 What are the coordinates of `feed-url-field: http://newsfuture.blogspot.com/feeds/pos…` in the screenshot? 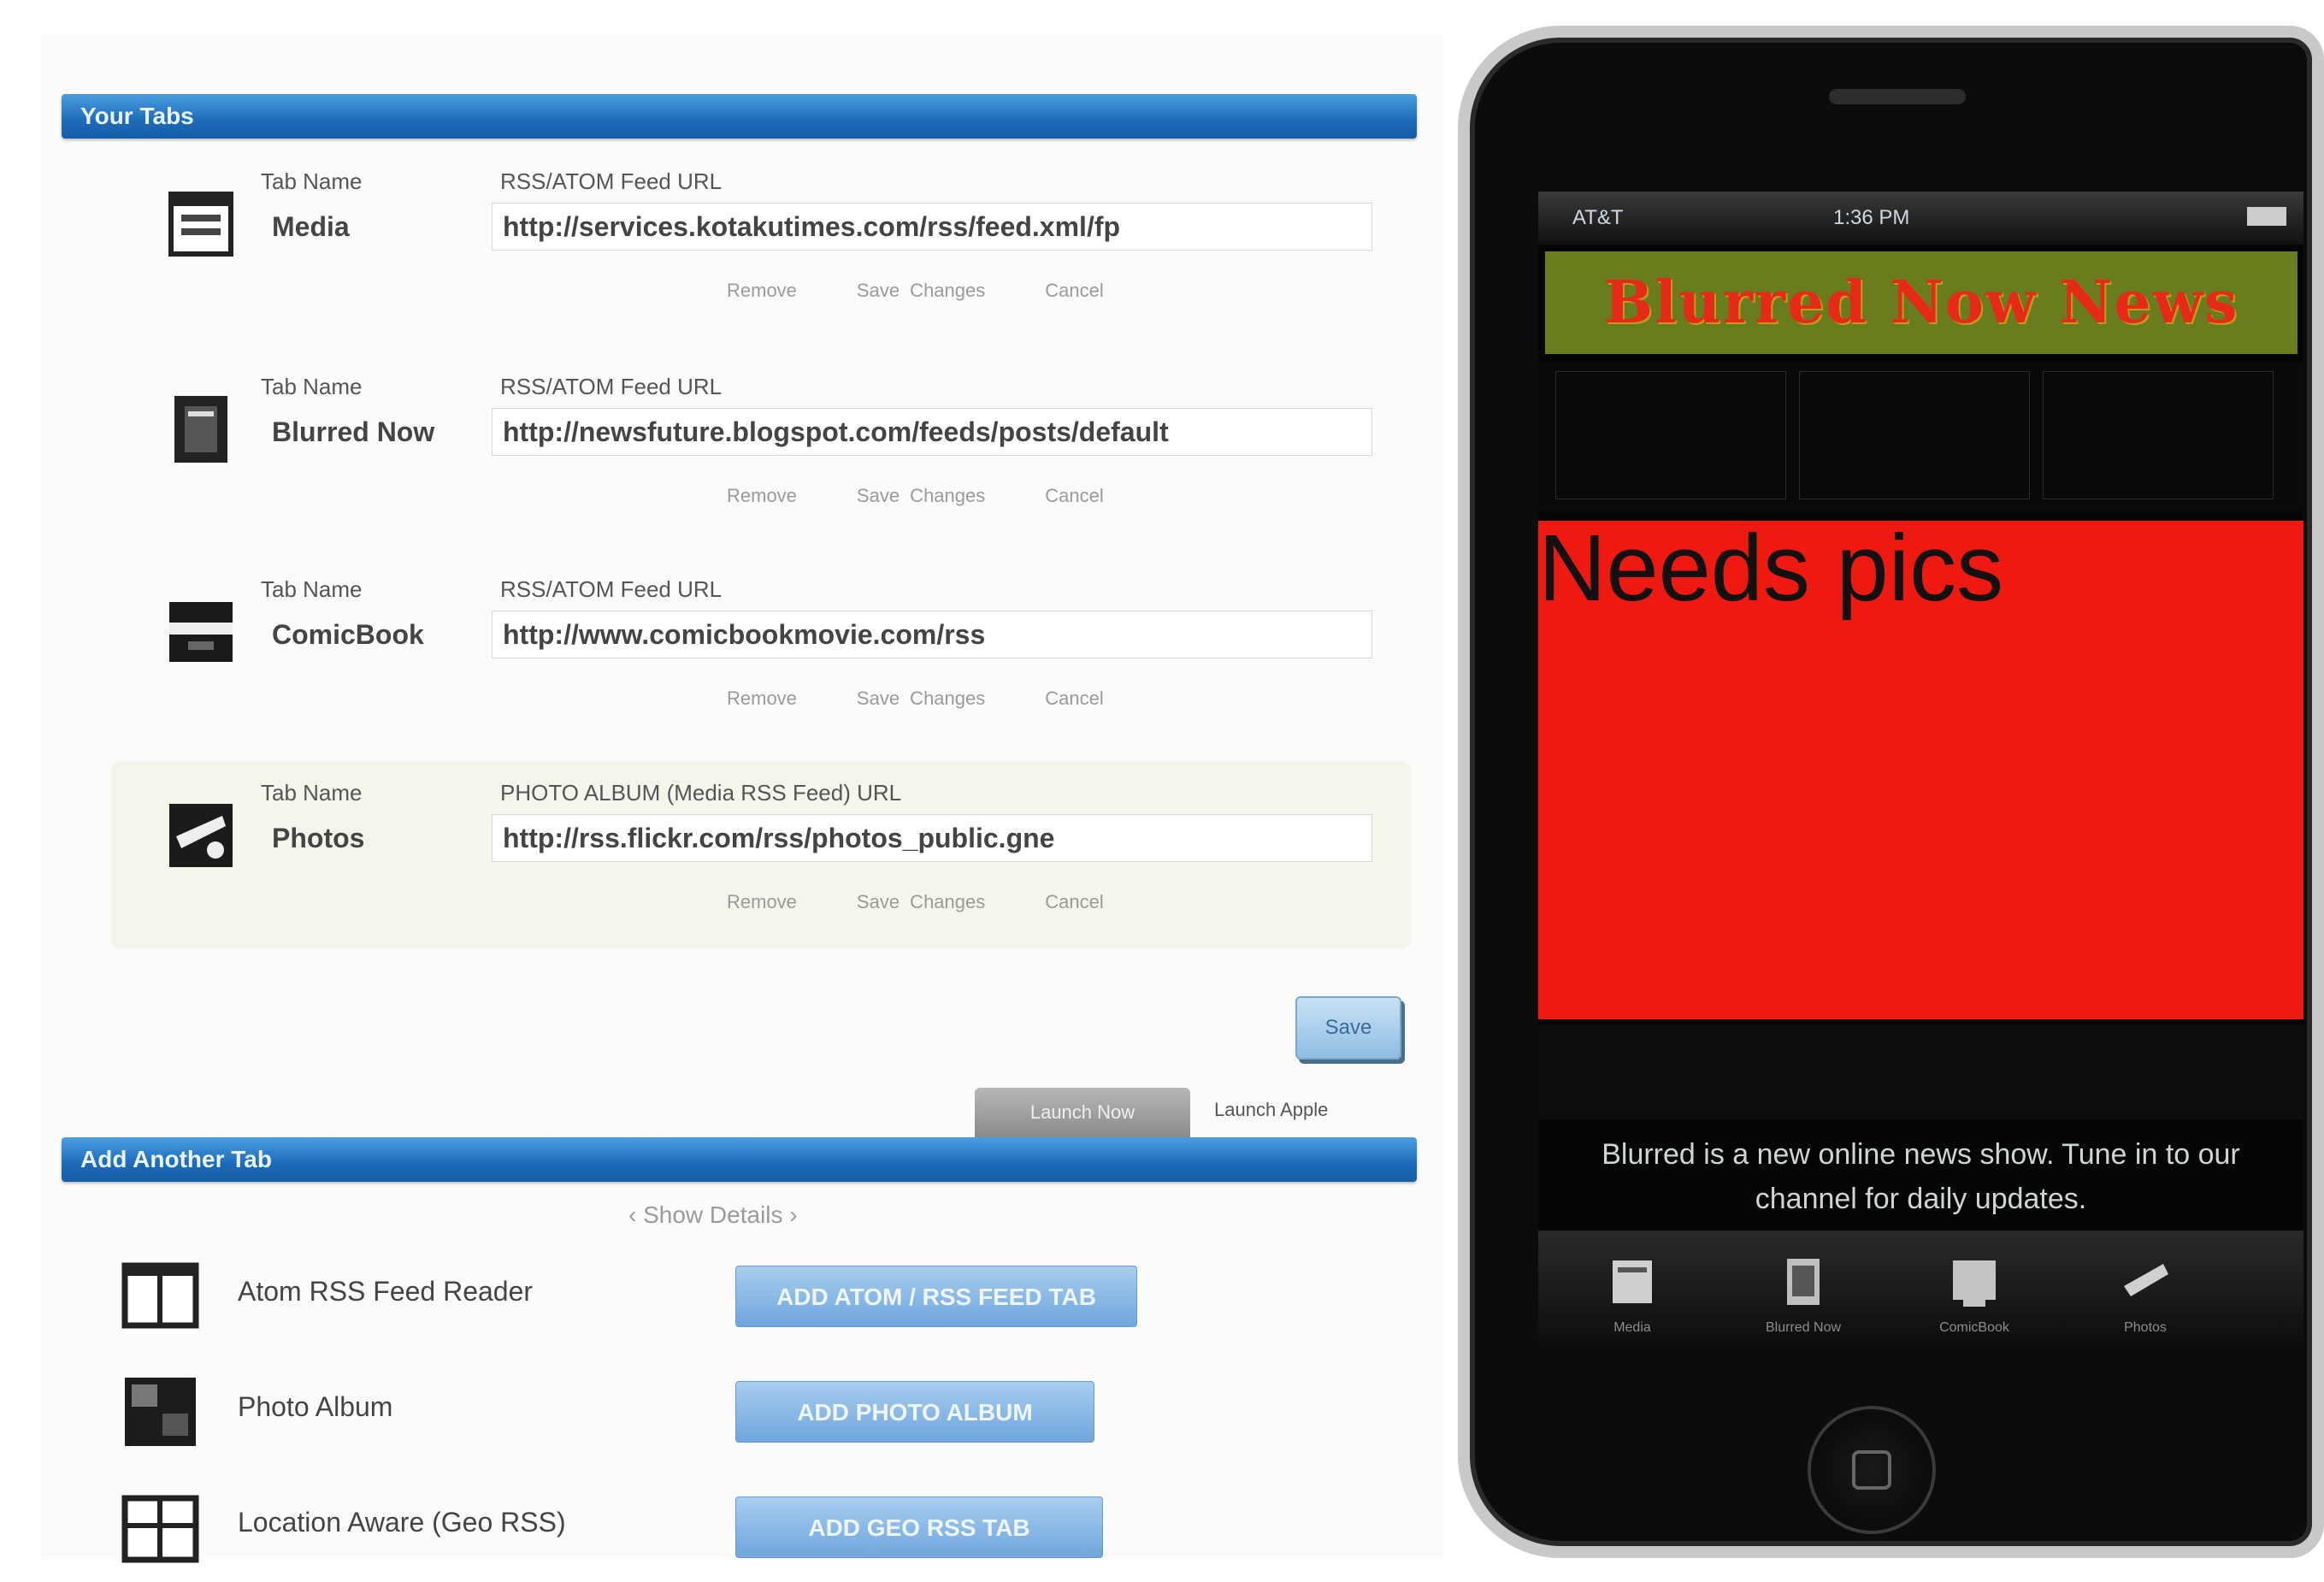 It's located at (932, 432).